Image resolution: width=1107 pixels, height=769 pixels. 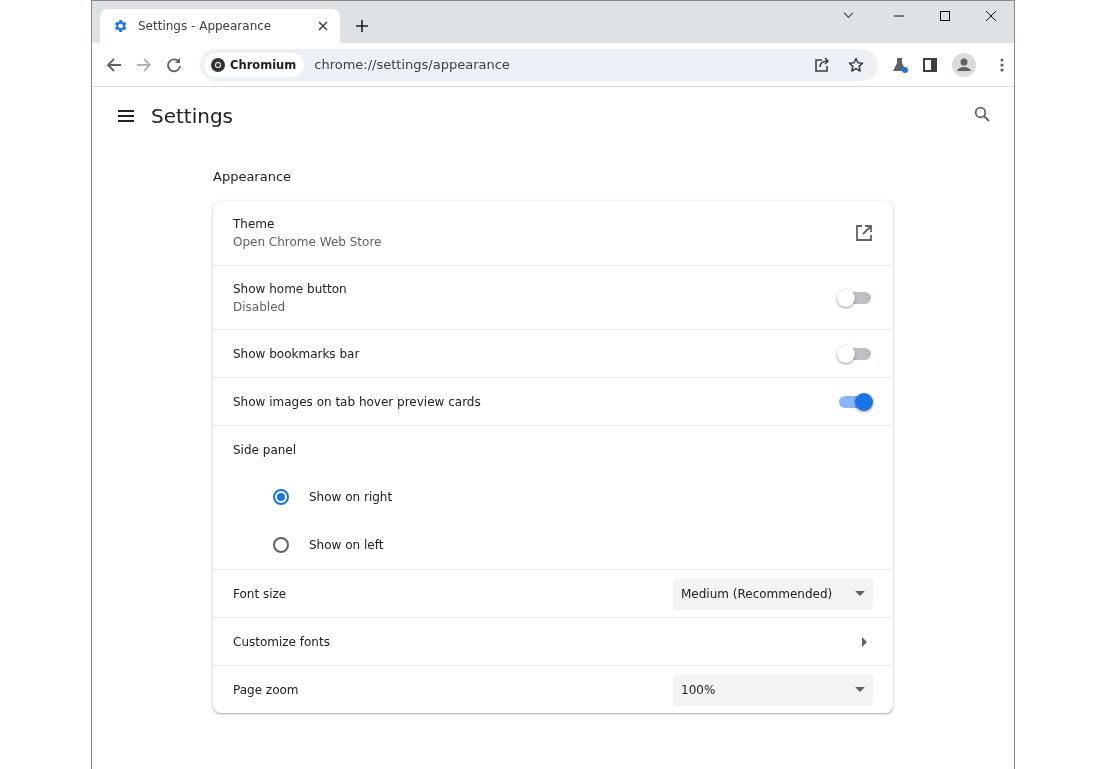 I want to click on setting-label: Show bookmarks bar, so click(x=297, y=353).